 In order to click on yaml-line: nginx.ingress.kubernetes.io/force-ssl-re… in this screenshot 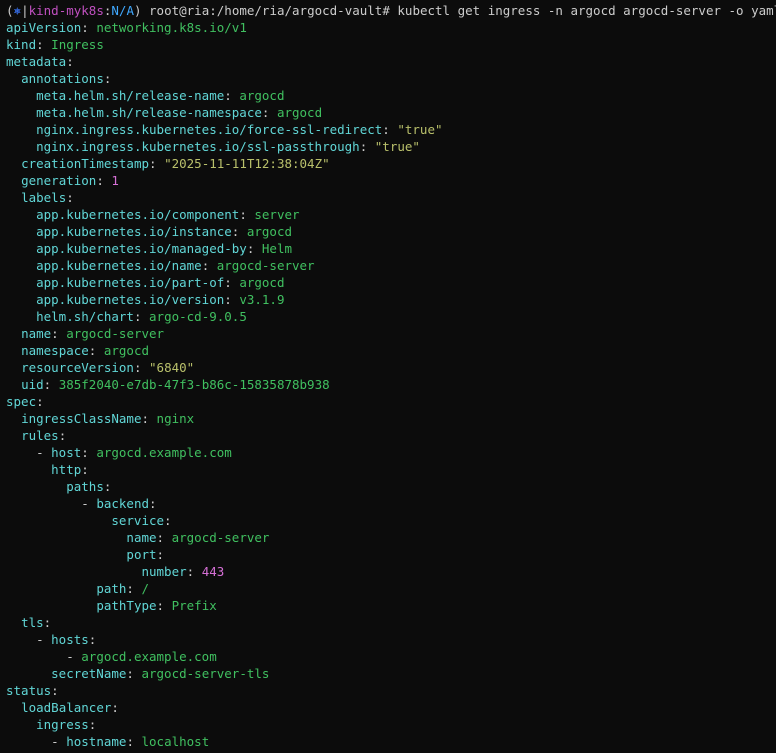, I will do `click(388, 129)`.